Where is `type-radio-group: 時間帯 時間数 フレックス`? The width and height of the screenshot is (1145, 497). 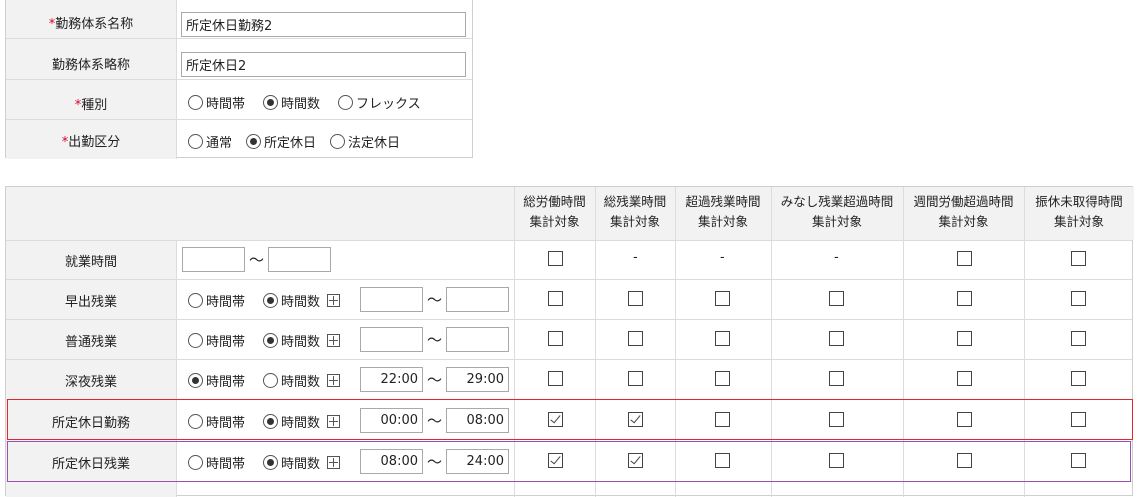
type-radio-group: 時間帯 時間数 フレックス is located at coordinates (304, 102).